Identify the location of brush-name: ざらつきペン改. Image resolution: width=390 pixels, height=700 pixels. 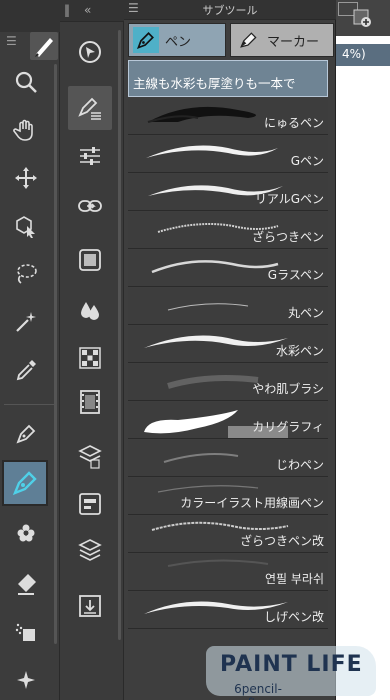
(281, 541).